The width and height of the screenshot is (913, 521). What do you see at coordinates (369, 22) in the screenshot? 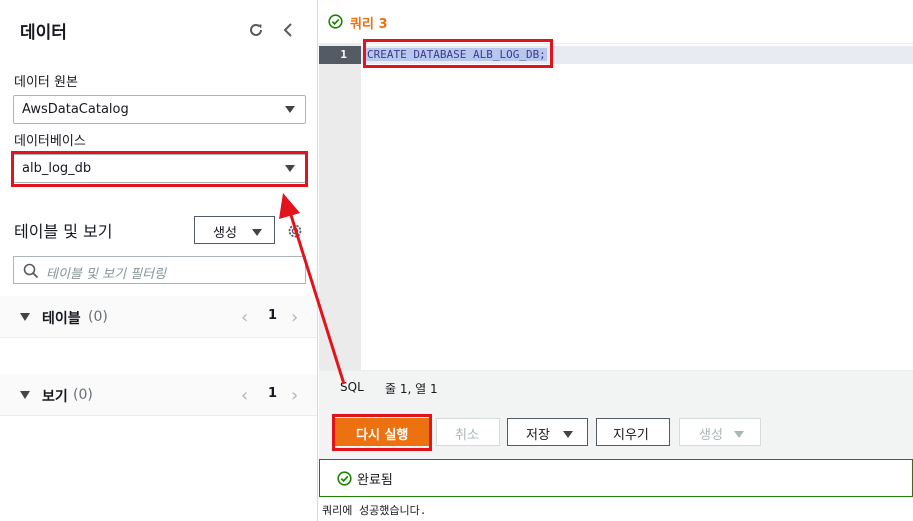
I see `query-tab-name: 쿼리 3` at bounding box center [369, 22].